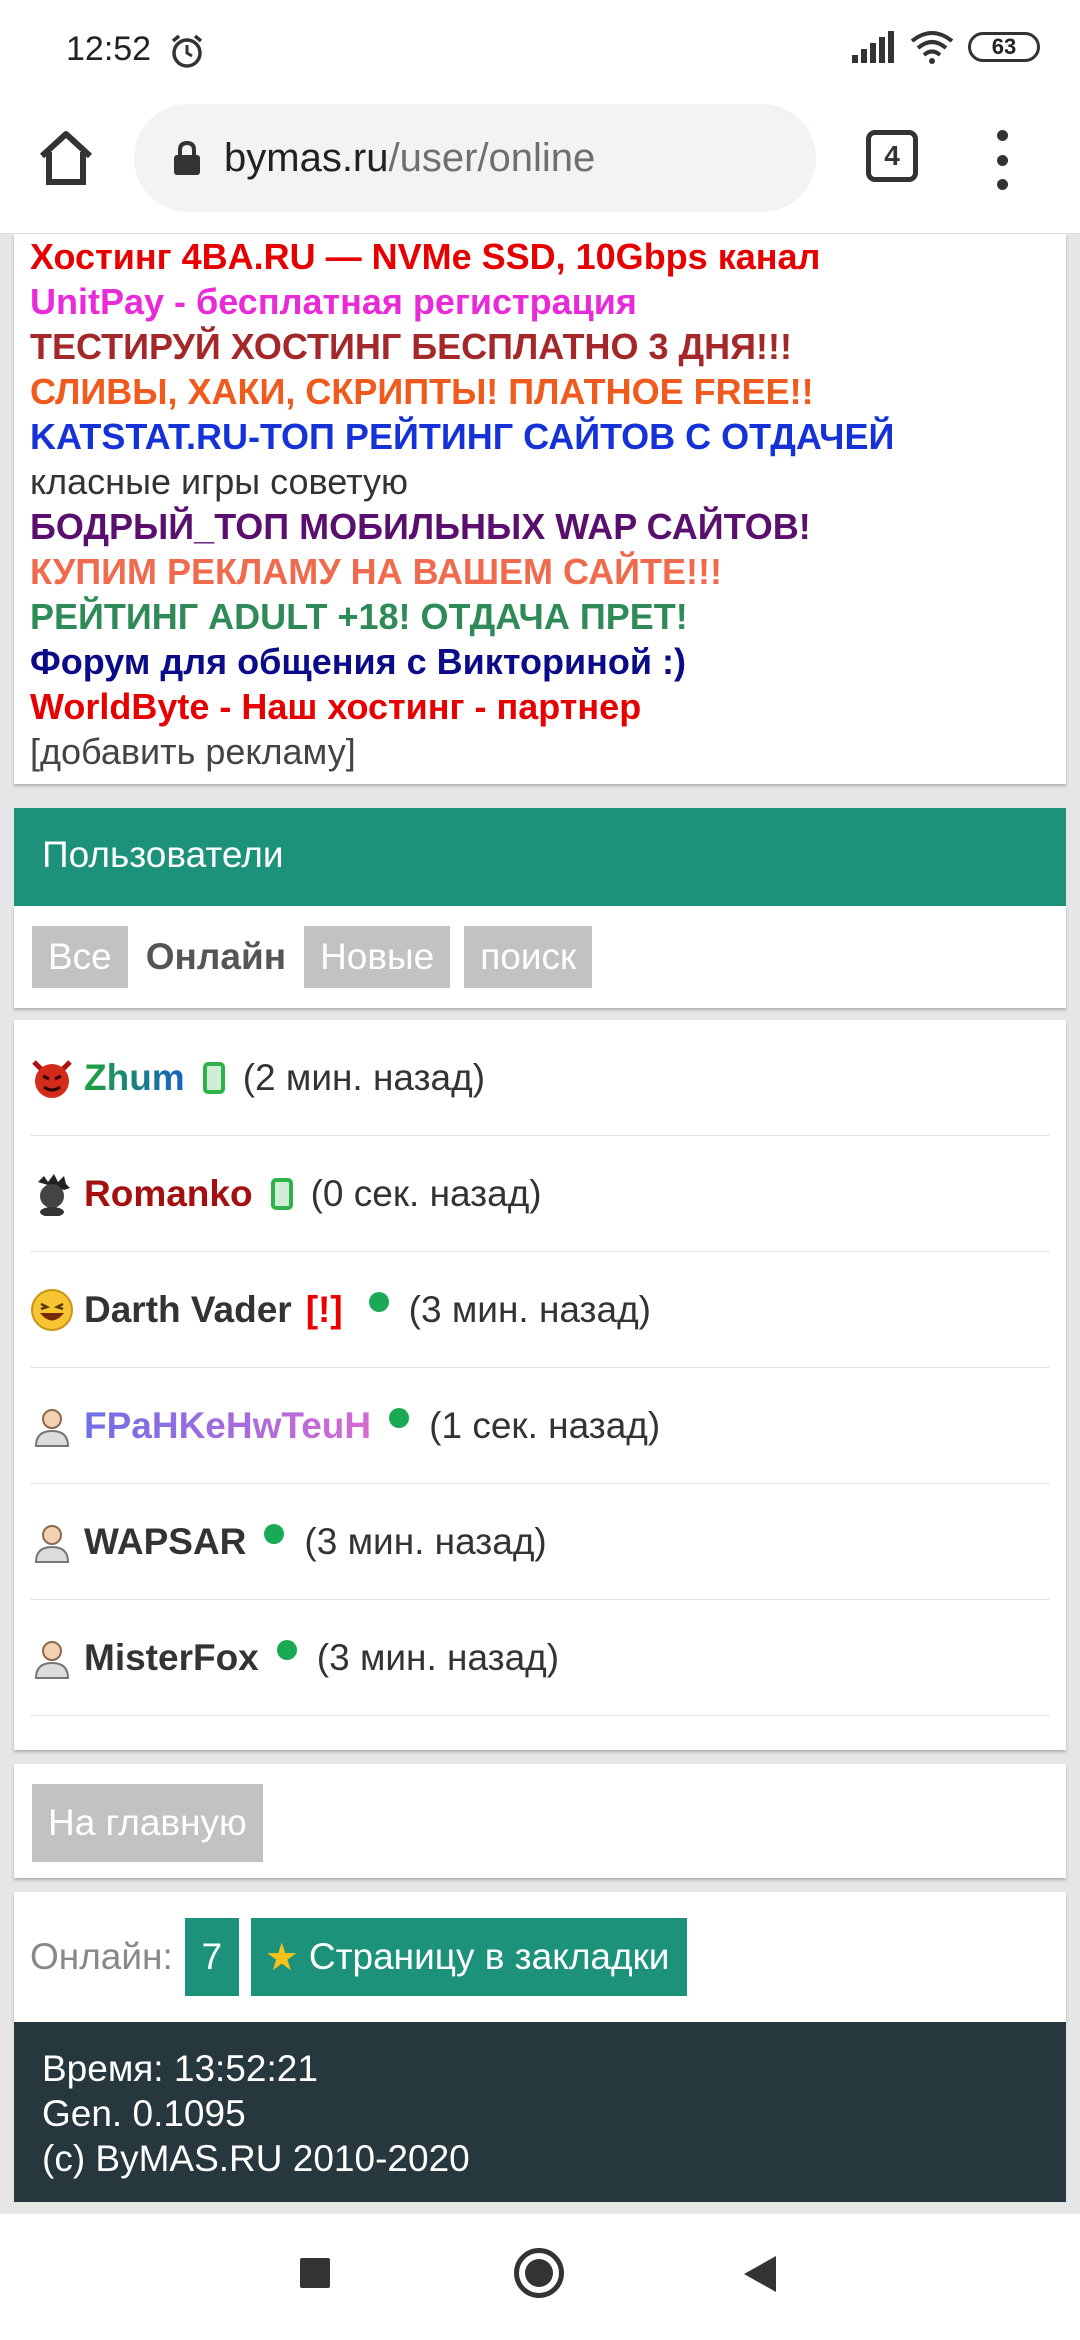  I want to click on back-icon, so click(760, 2274).